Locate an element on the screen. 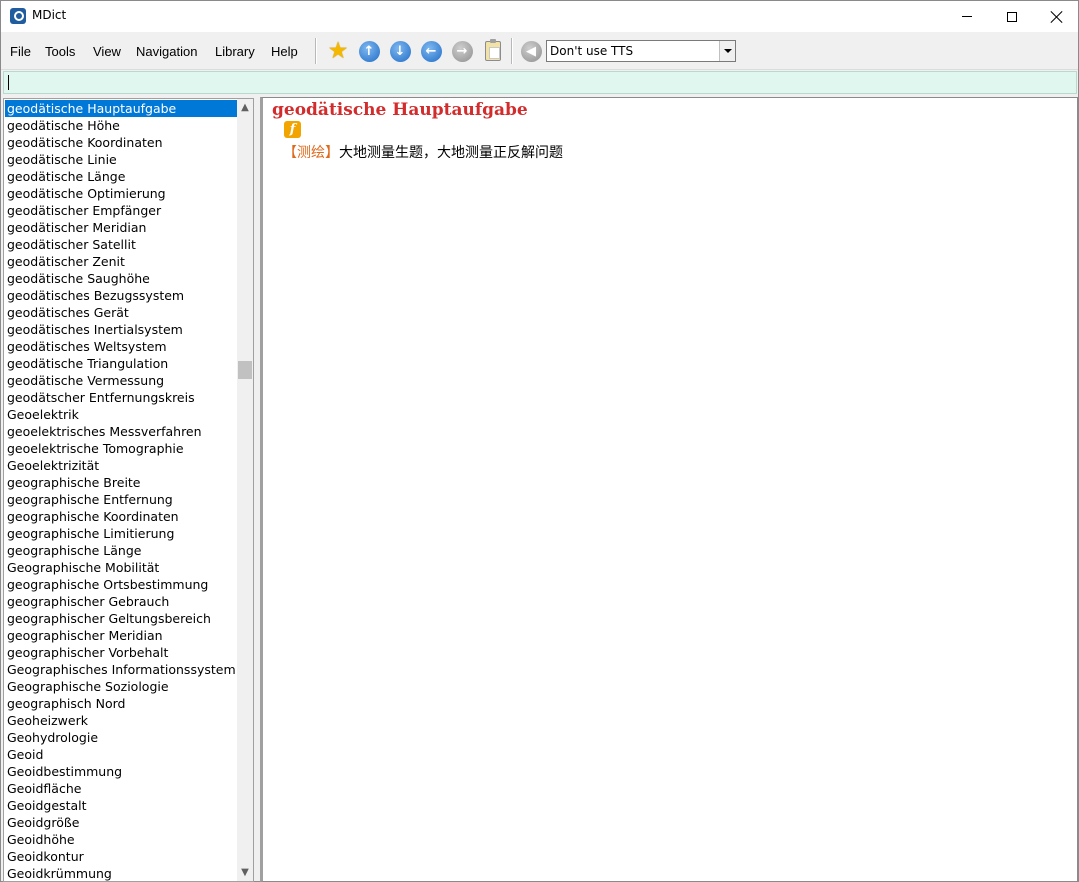  tts-selected-value: Don't use TTS is located at coordinates (592, 51).